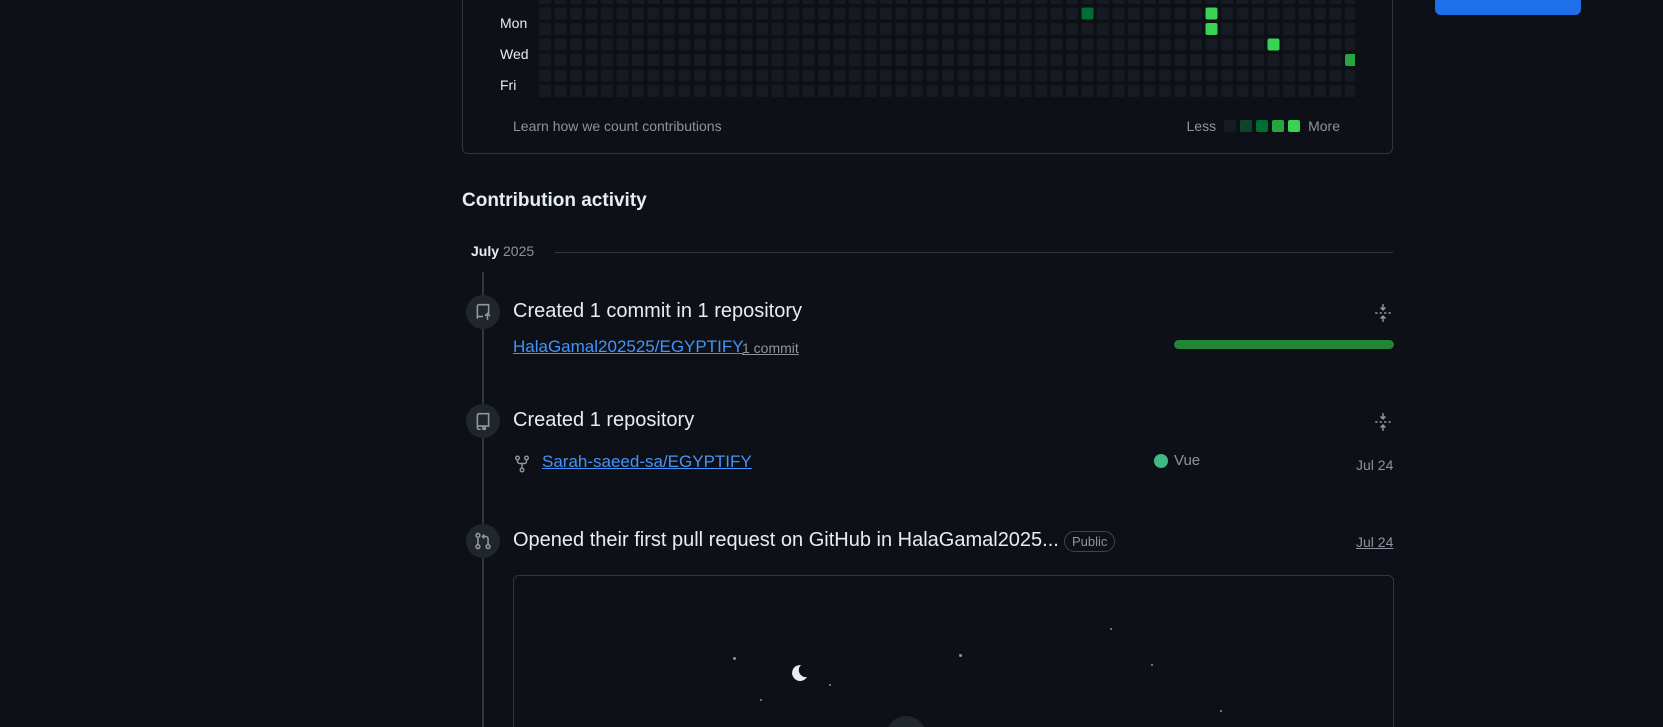  What do you see at coordinates (770, 348) in the screenshot?
I see `commit-count-link: 1 commit` at bounding box center [770, 348].